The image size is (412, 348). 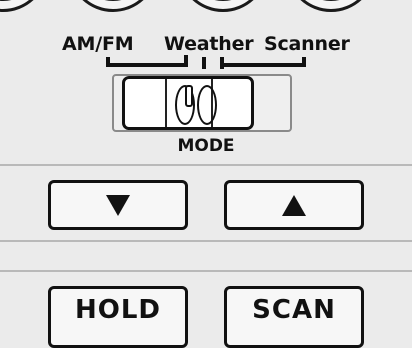 I want to click on triangle-down-icon, so click(x=118, y=205).